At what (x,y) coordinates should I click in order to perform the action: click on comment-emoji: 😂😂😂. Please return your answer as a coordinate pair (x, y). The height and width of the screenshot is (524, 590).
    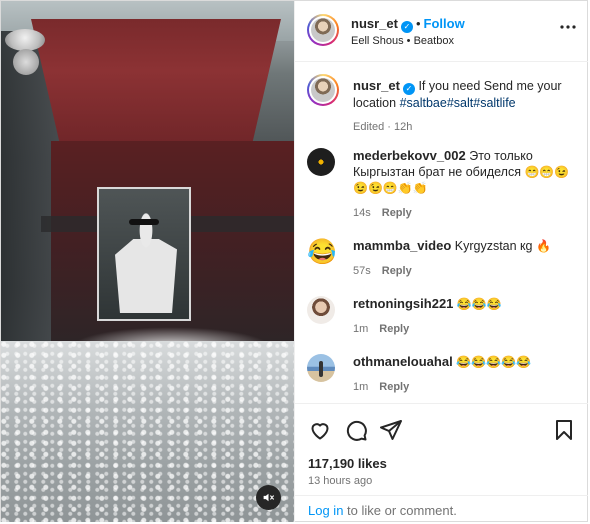
    Looking at the image, I should click on (479, 304).